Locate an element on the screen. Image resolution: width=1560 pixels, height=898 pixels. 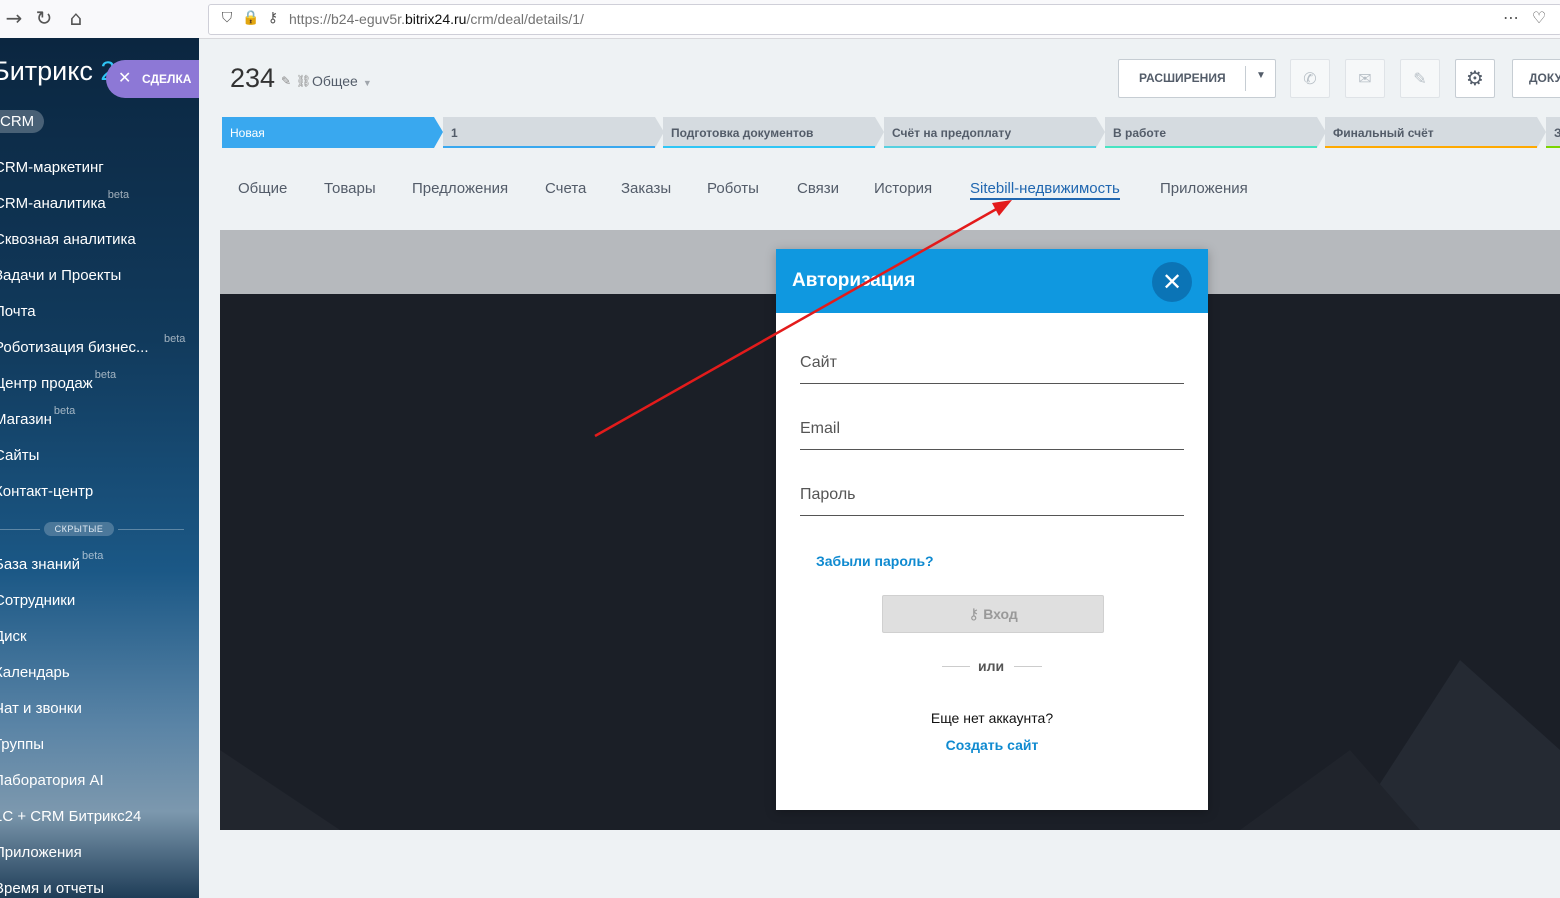
sidebar-item: CRM-аналитика is located at coordinates (53, 203).